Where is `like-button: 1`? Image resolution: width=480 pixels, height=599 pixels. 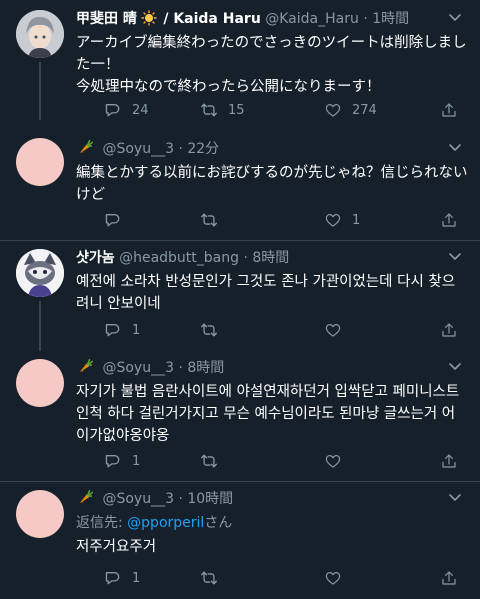
like-button: 1 is located at coordinates (342, 220).